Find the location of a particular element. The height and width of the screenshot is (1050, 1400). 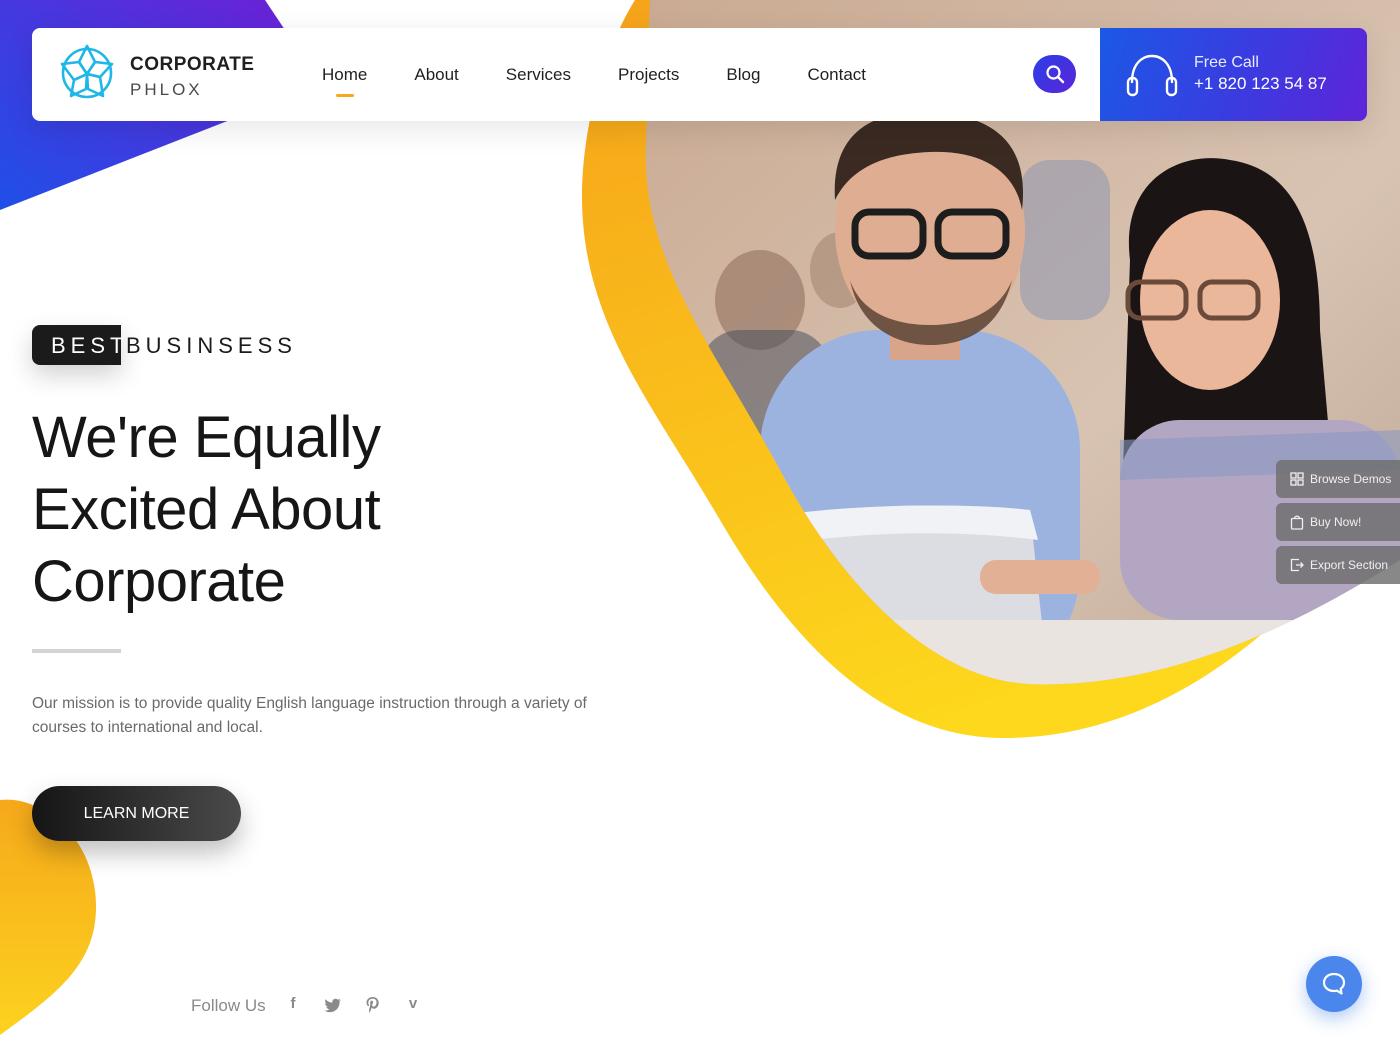

search-button is located at coordinates (1054, 74).